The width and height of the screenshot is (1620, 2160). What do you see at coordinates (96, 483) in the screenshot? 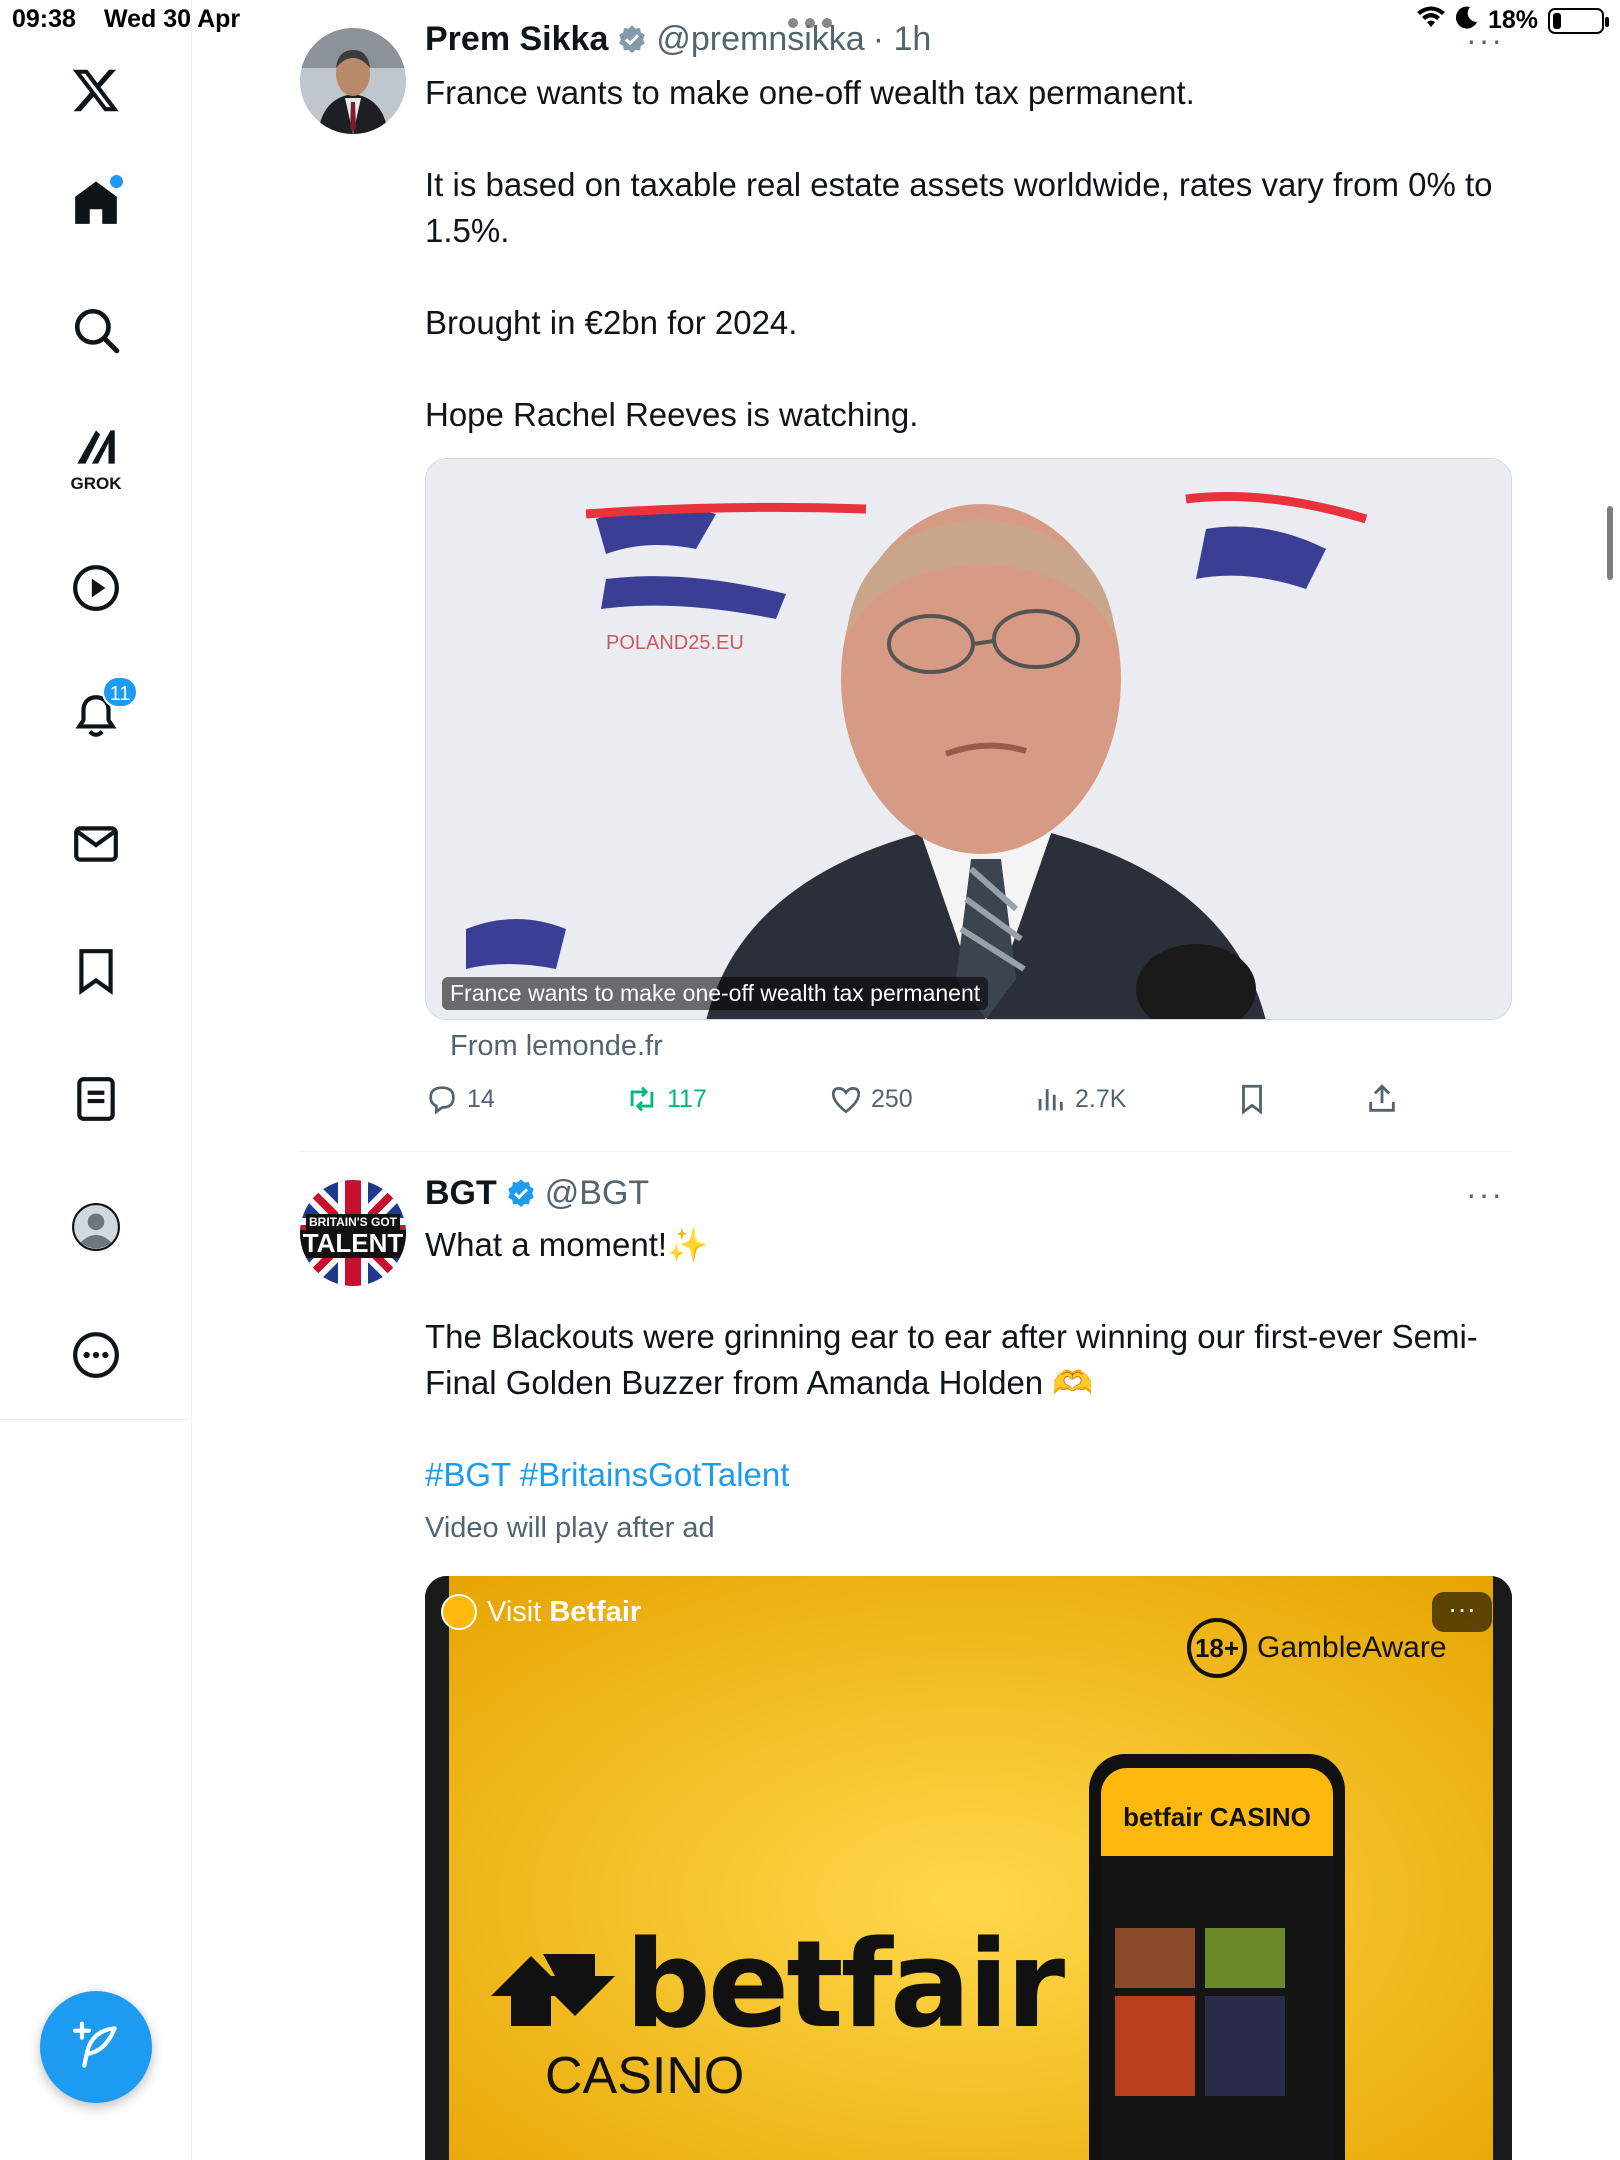
I see `grok-label: GROK` at bounding box center [96, 483].